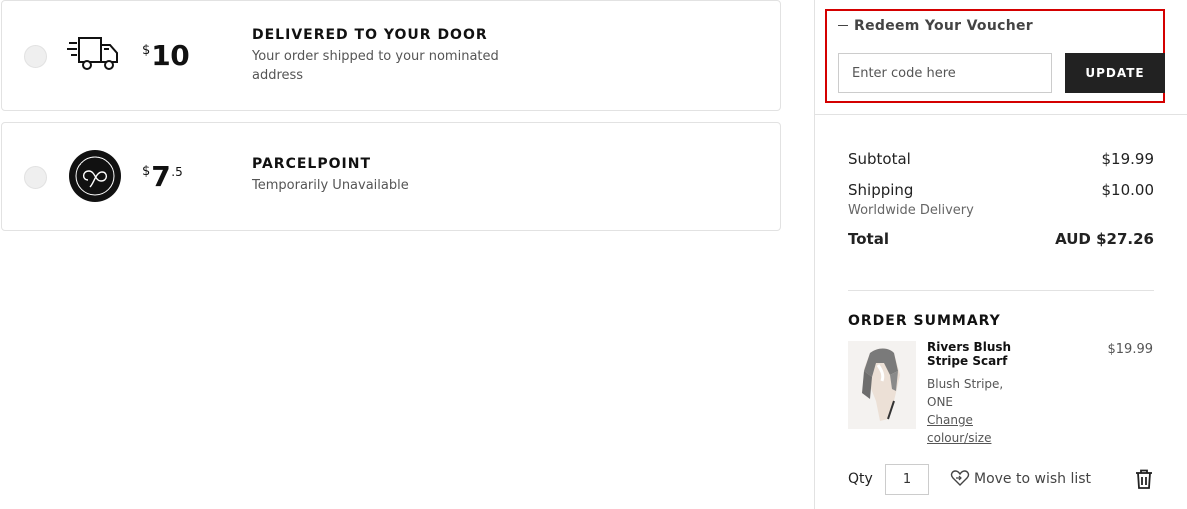 This screenshot has height=509, width=1187. I want to click on change-variant-link: Change colour/size, so click(959, 429).